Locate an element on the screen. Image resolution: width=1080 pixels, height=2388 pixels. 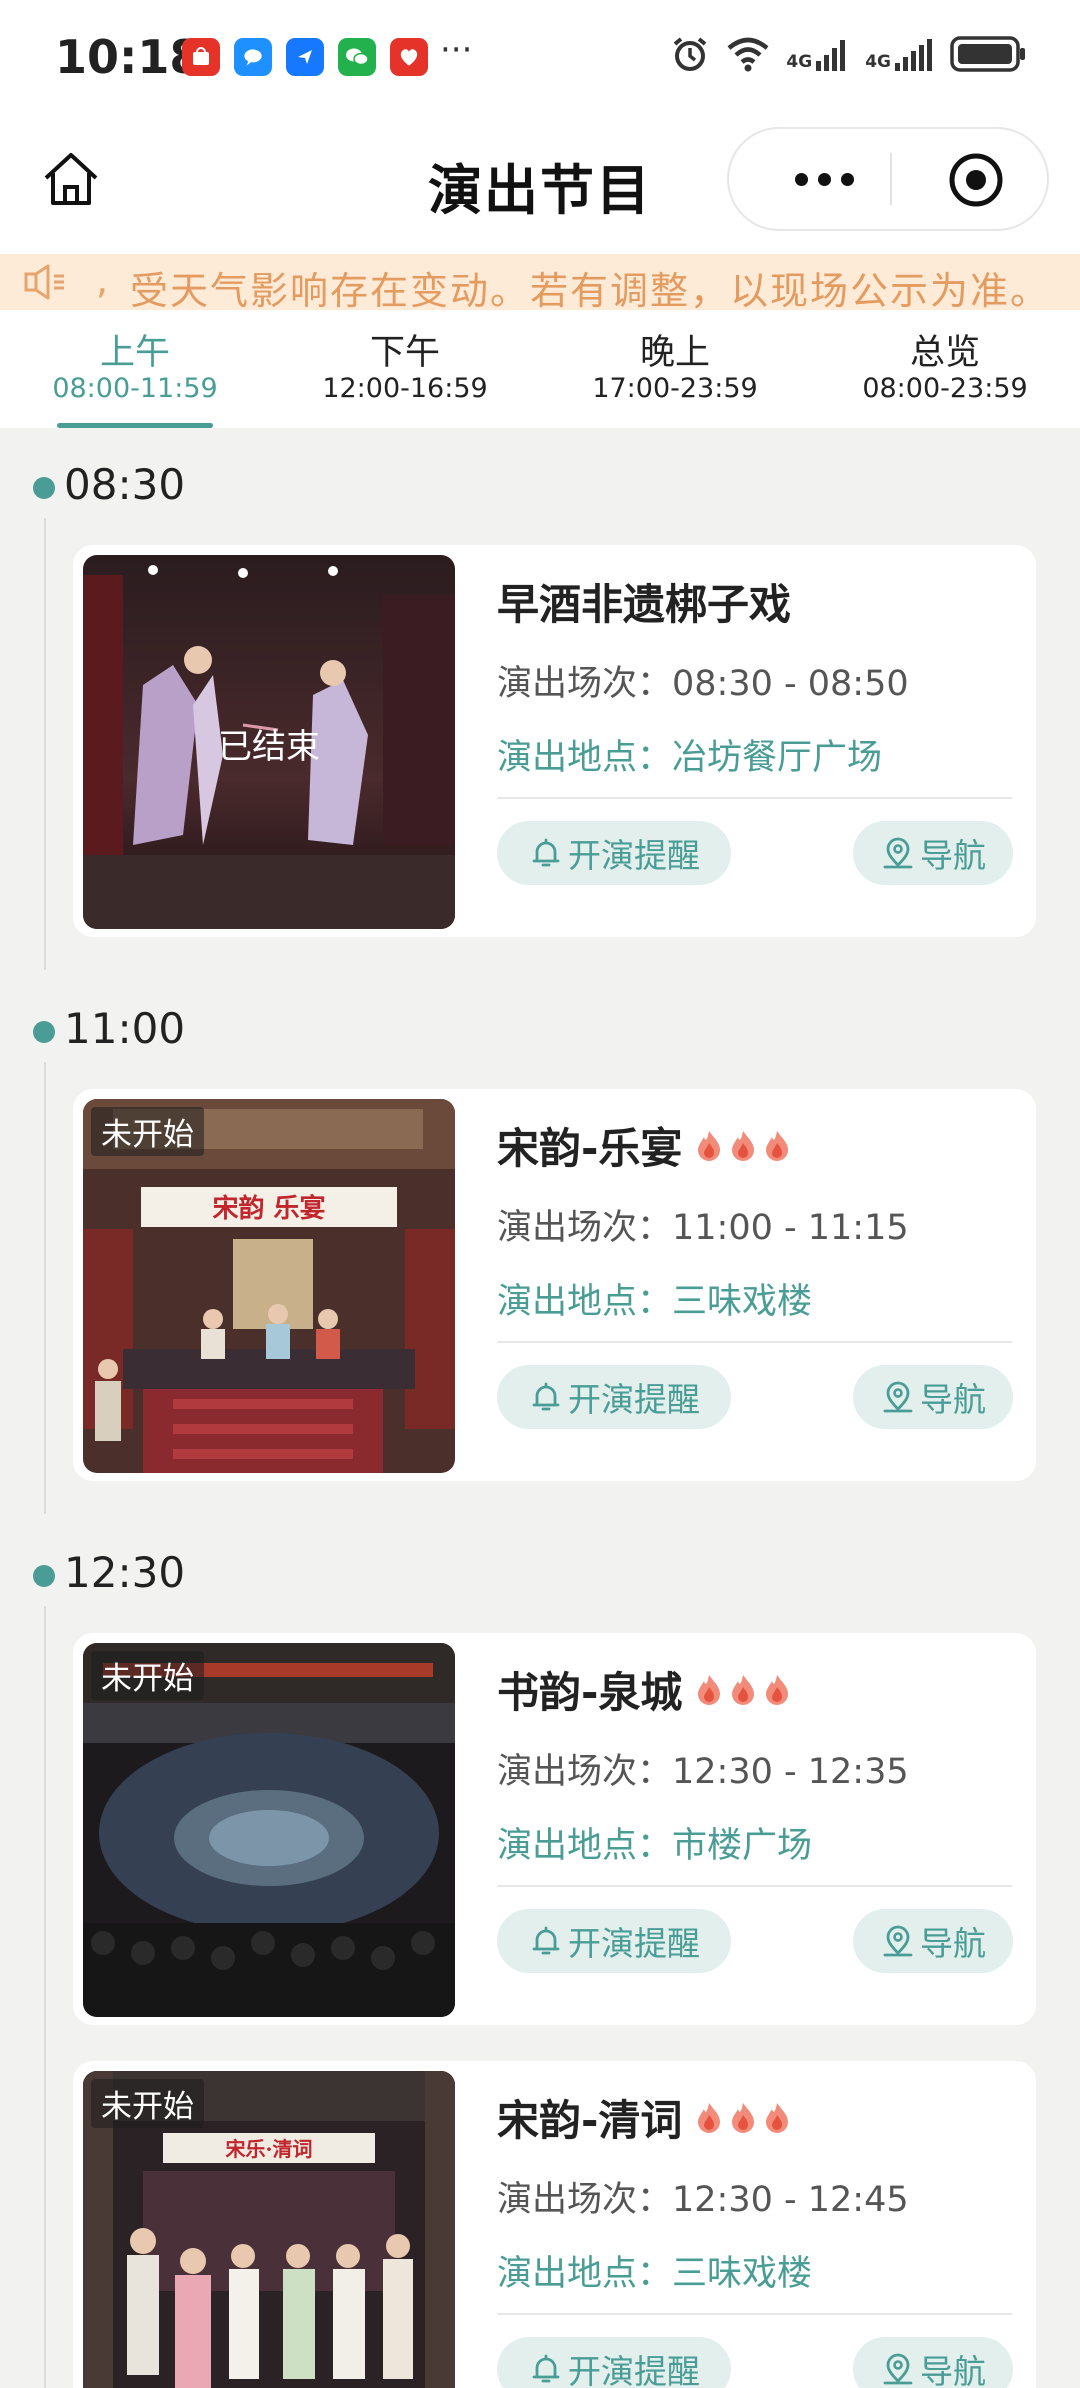
notice-bar: , 受天气影响存在变动。若有调整，以现场公示为准。 is located at coordinates (540, 282).